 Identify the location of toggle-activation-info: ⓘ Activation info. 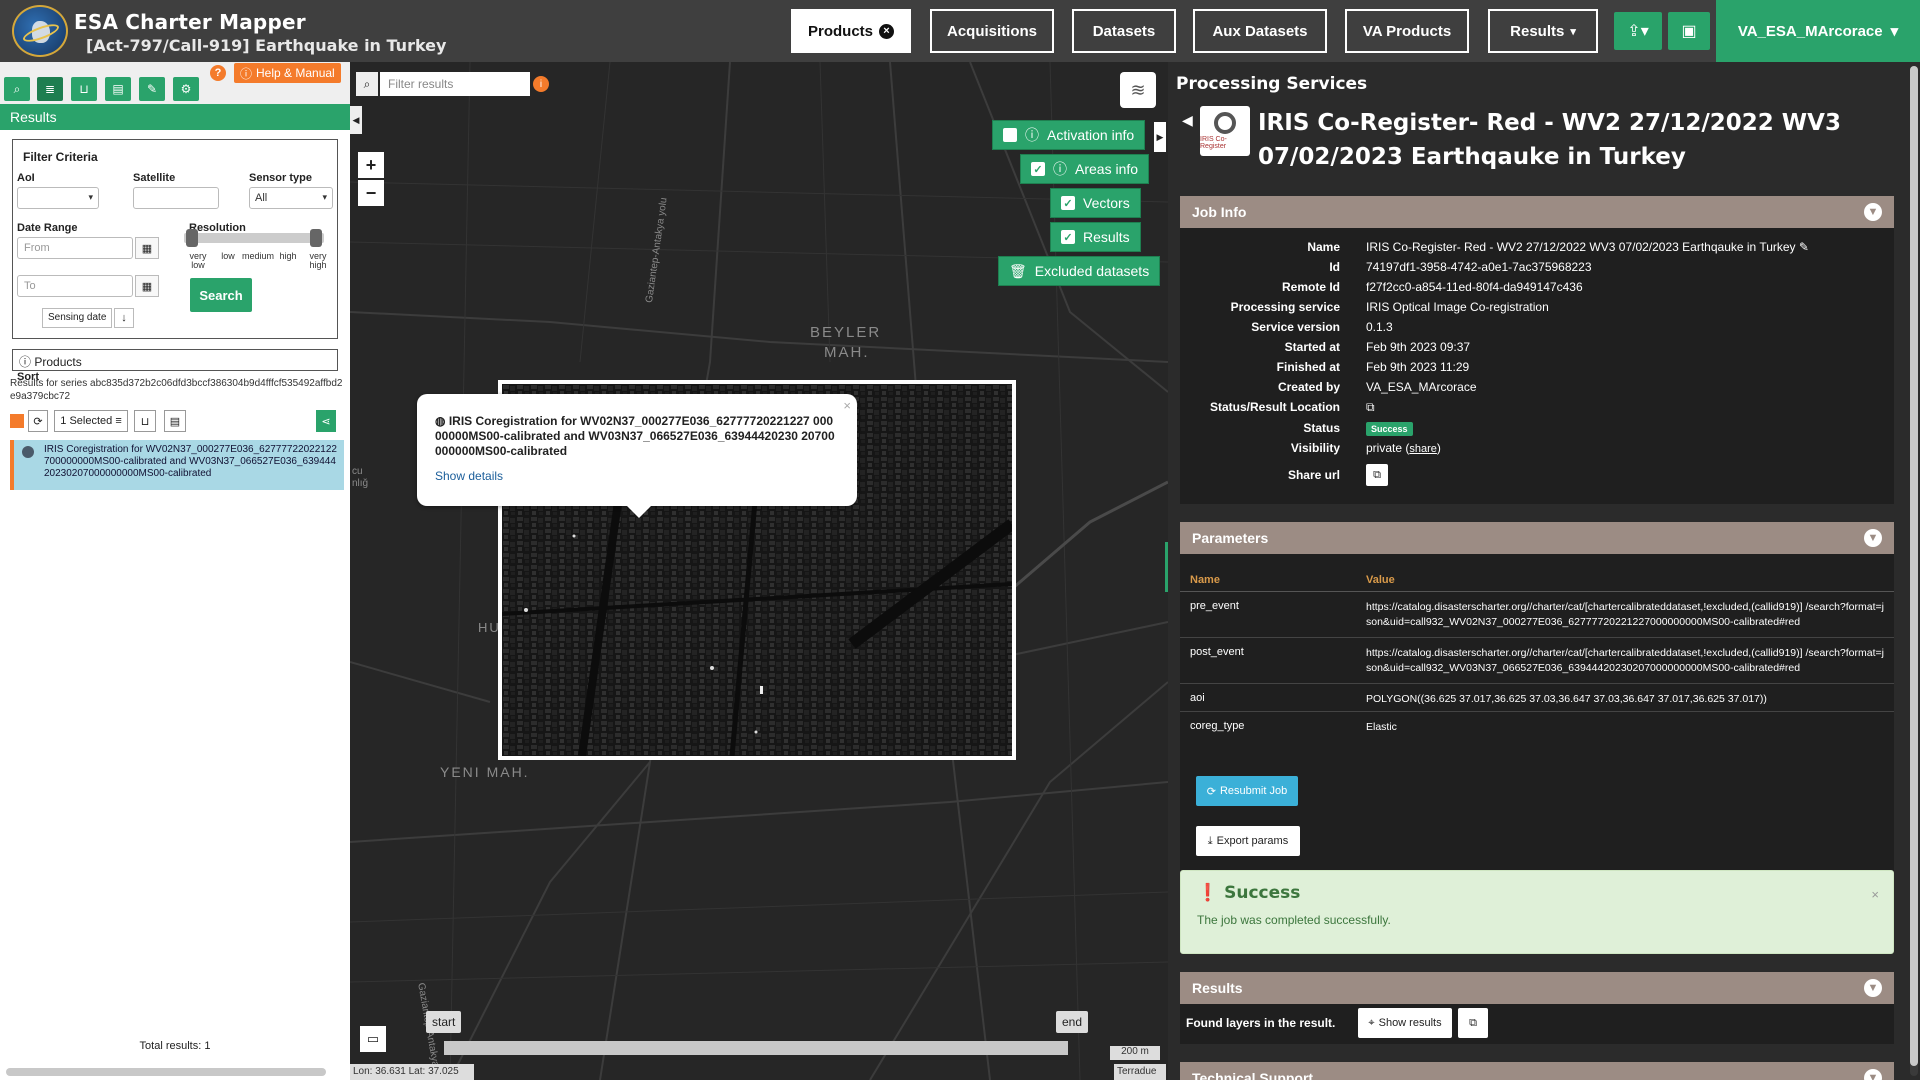
(1069, 135).